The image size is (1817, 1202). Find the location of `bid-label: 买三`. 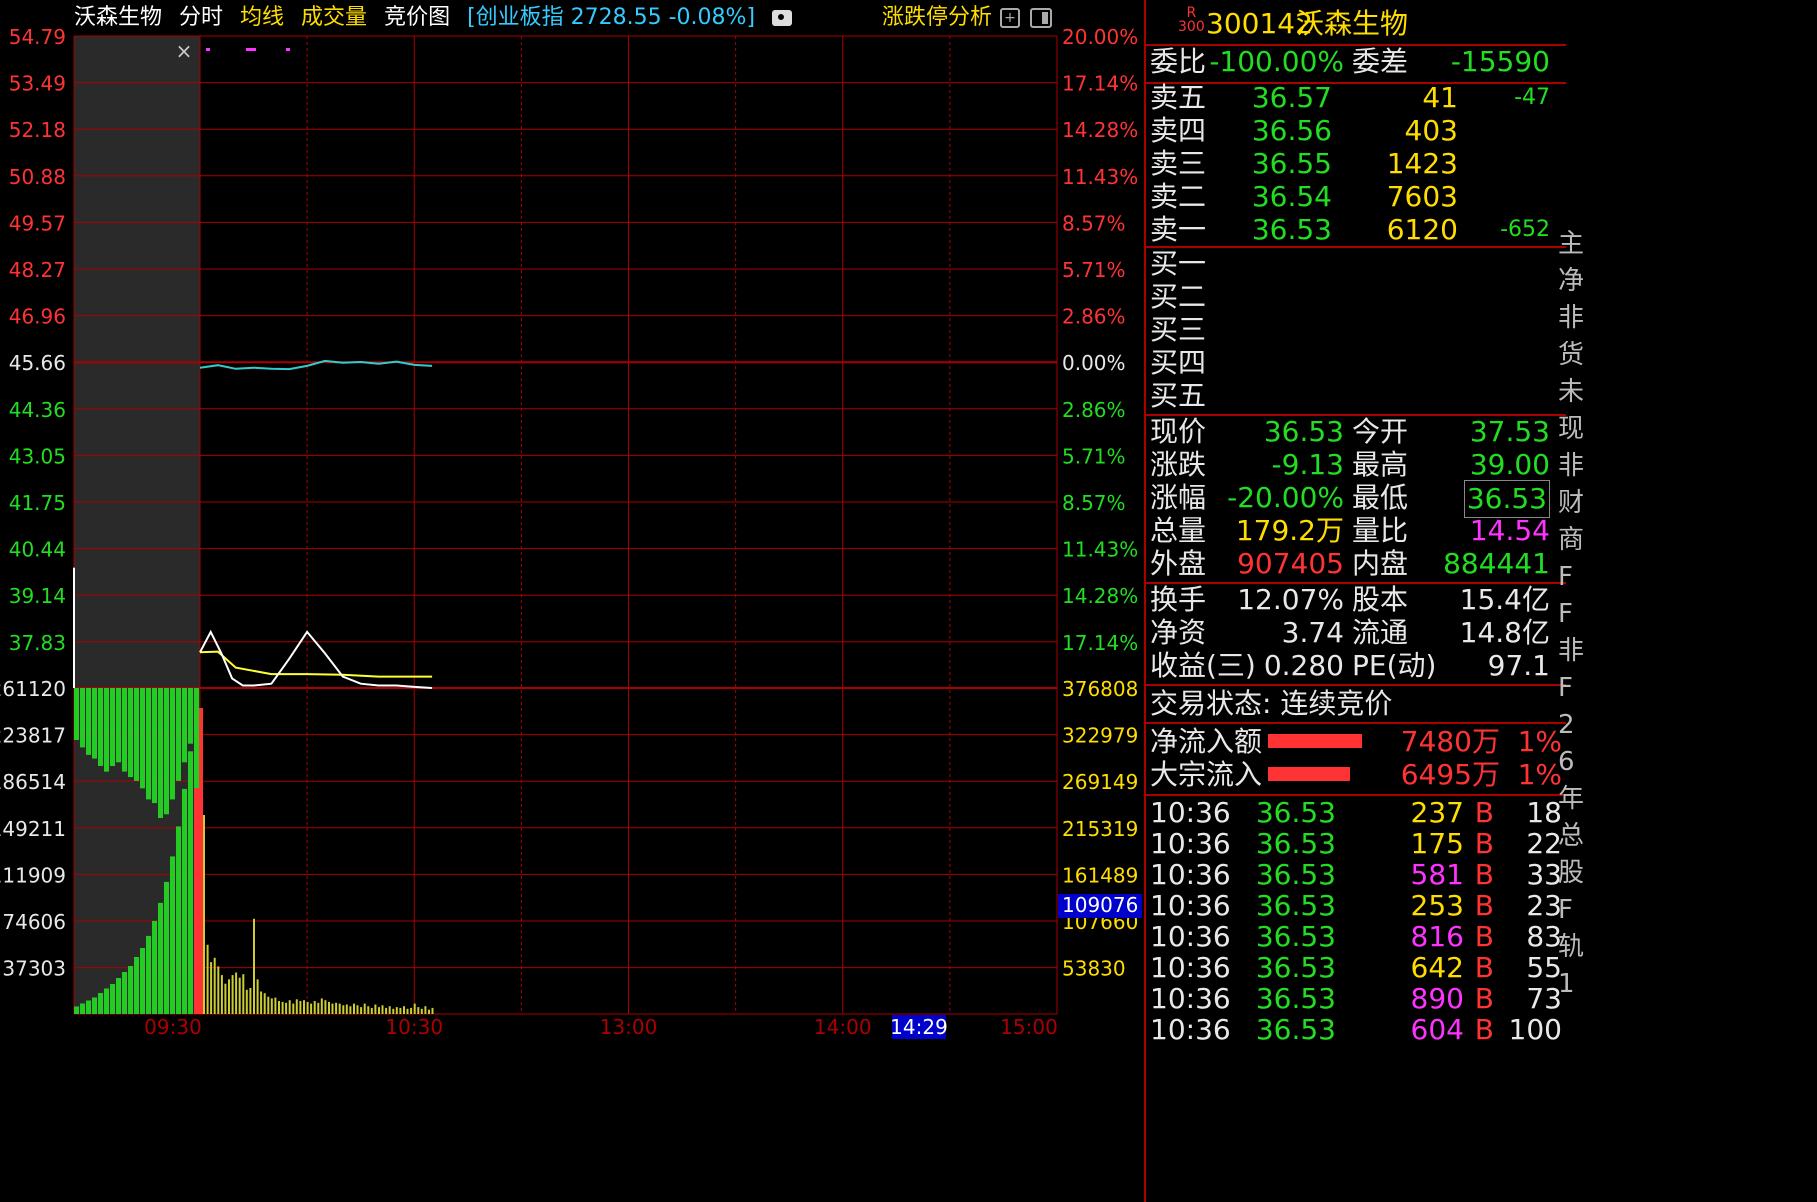

bid-label: 买三 is located at coordinates (1178, 329).